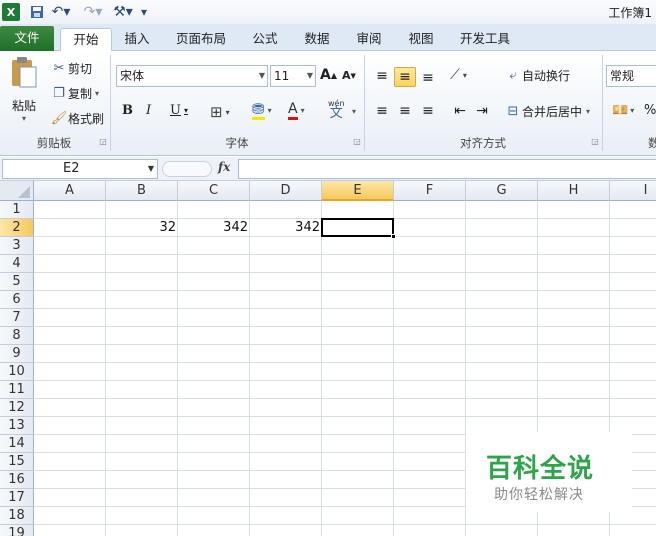  I want to click on tab-developer: 开发工具, so click(485, 39).